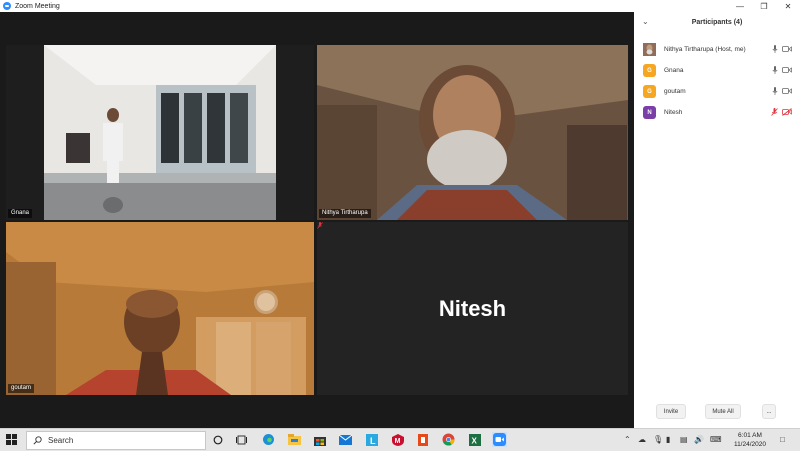  Describe the element at coordinates (788, 6) in the screenshot. I see `close-button: ✕` at that location.